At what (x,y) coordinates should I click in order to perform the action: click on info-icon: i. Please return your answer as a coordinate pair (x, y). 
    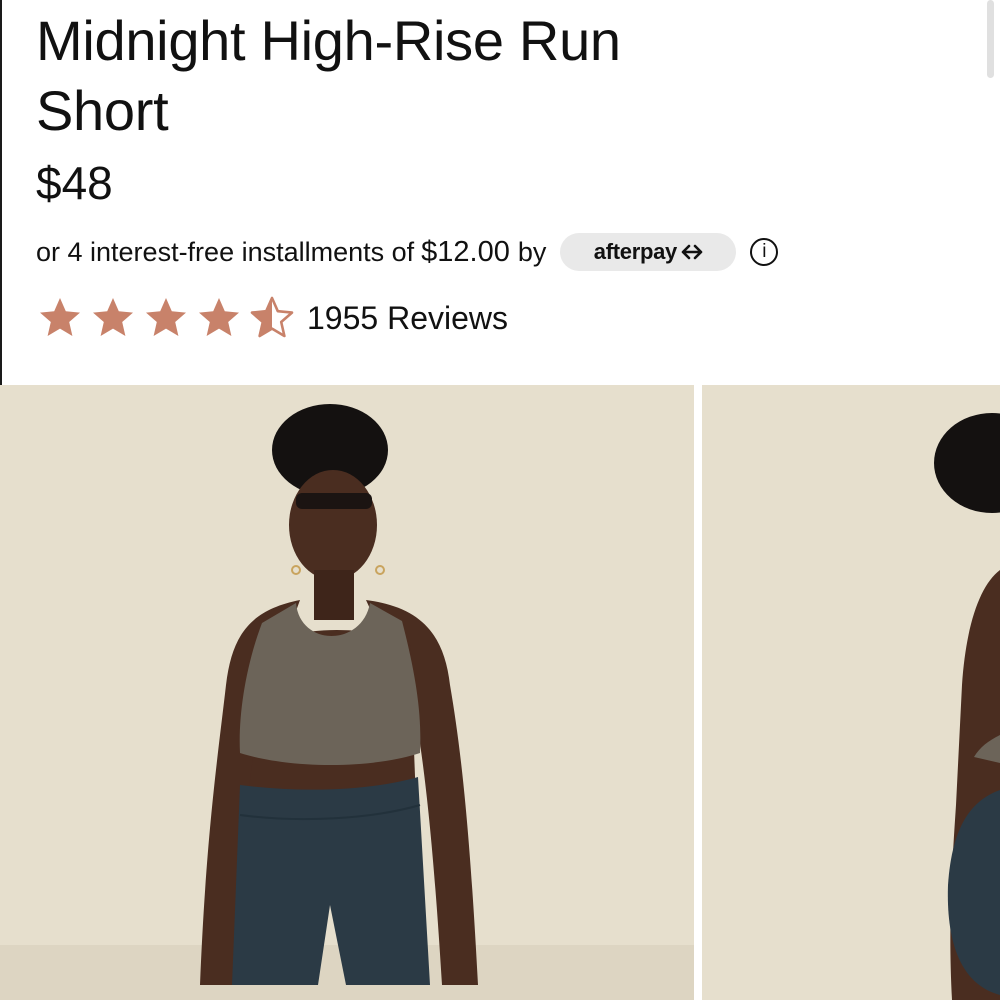
    Looking at the image, I should click on (764, 252).